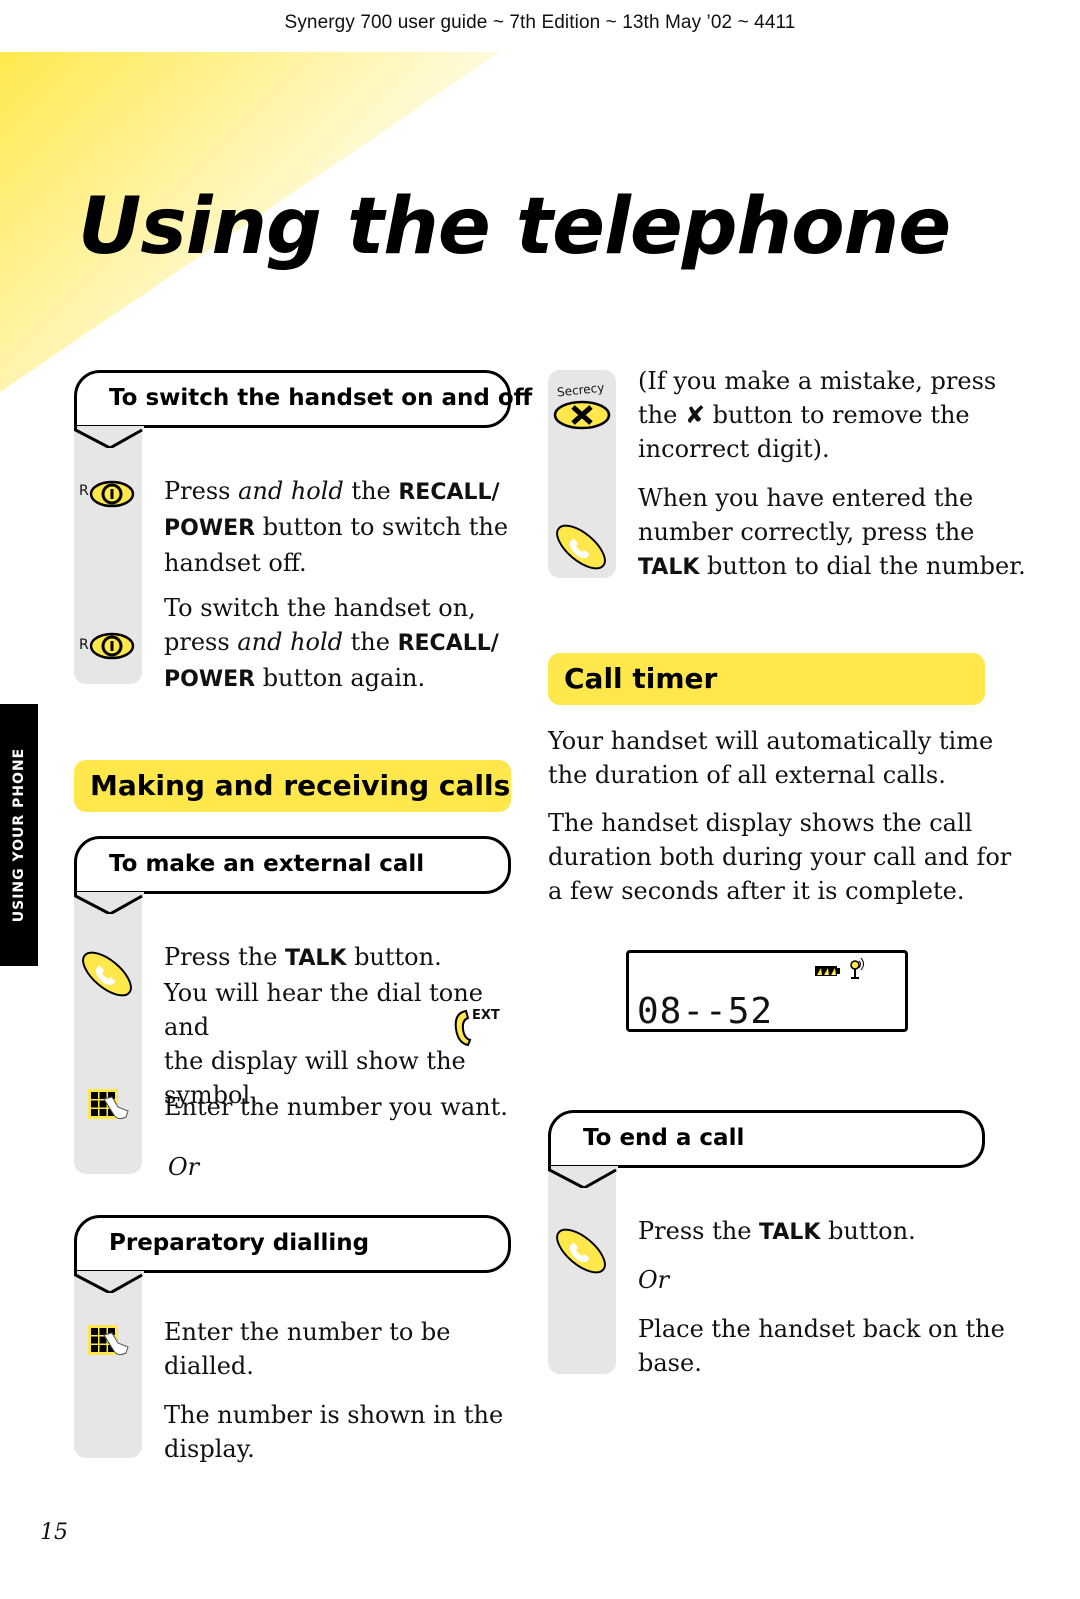  What do you see at coordinates (486, 1015) in the screenshot?
I see `ext-label: EXT` at bounding box center [486, 1015].